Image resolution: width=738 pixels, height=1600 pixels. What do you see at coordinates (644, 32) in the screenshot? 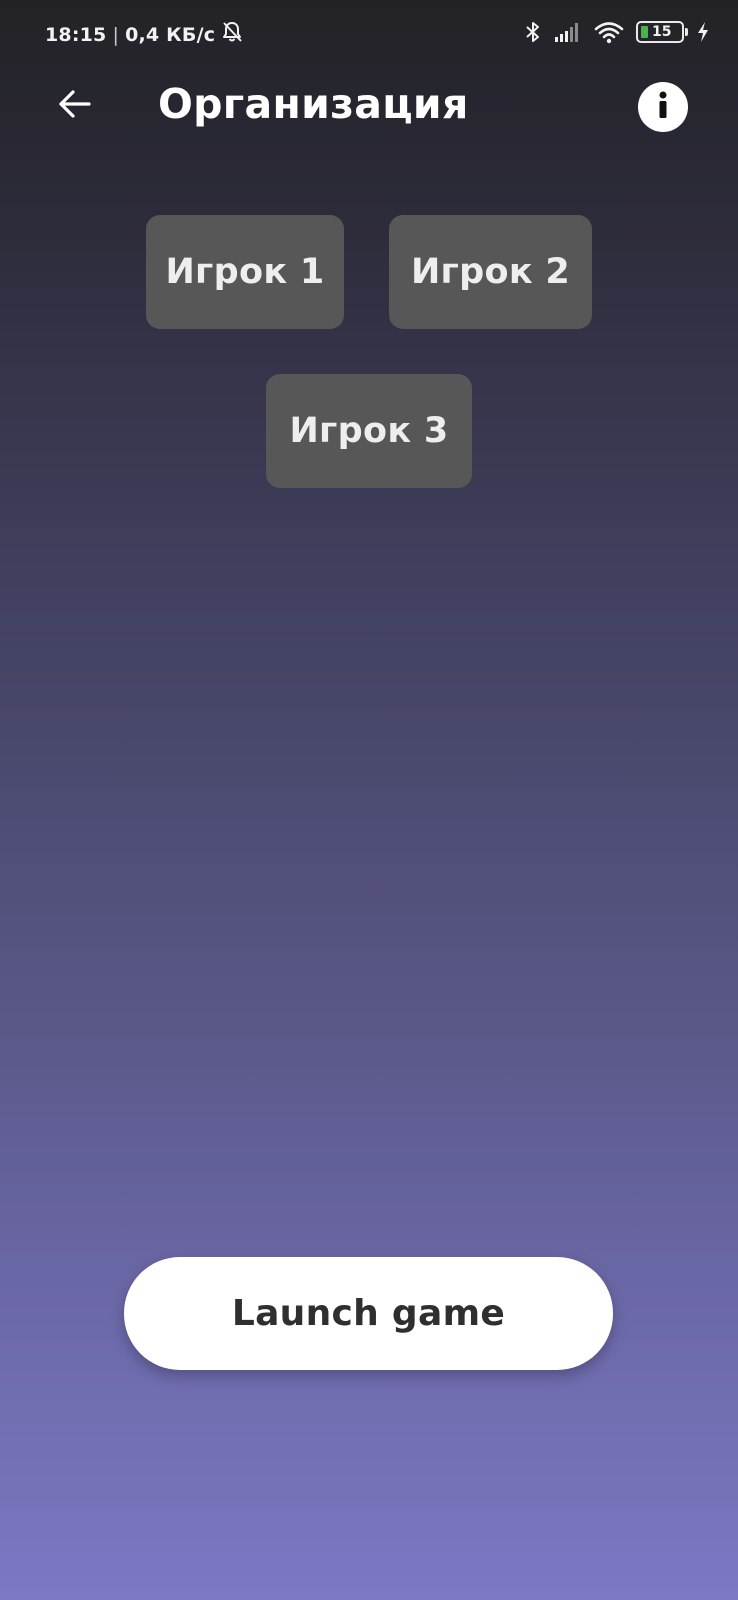
I see `battery-fill` at bounding box center [644, 32].